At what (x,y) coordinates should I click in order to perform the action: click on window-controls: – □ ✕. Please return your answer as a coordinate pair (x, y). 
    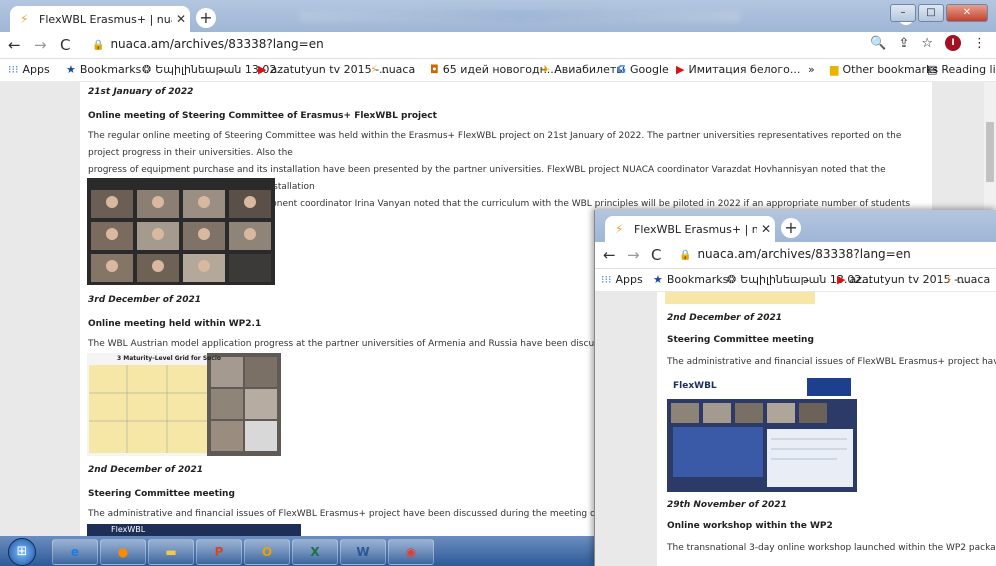
    Looking at the image, I should click on (938, 13).